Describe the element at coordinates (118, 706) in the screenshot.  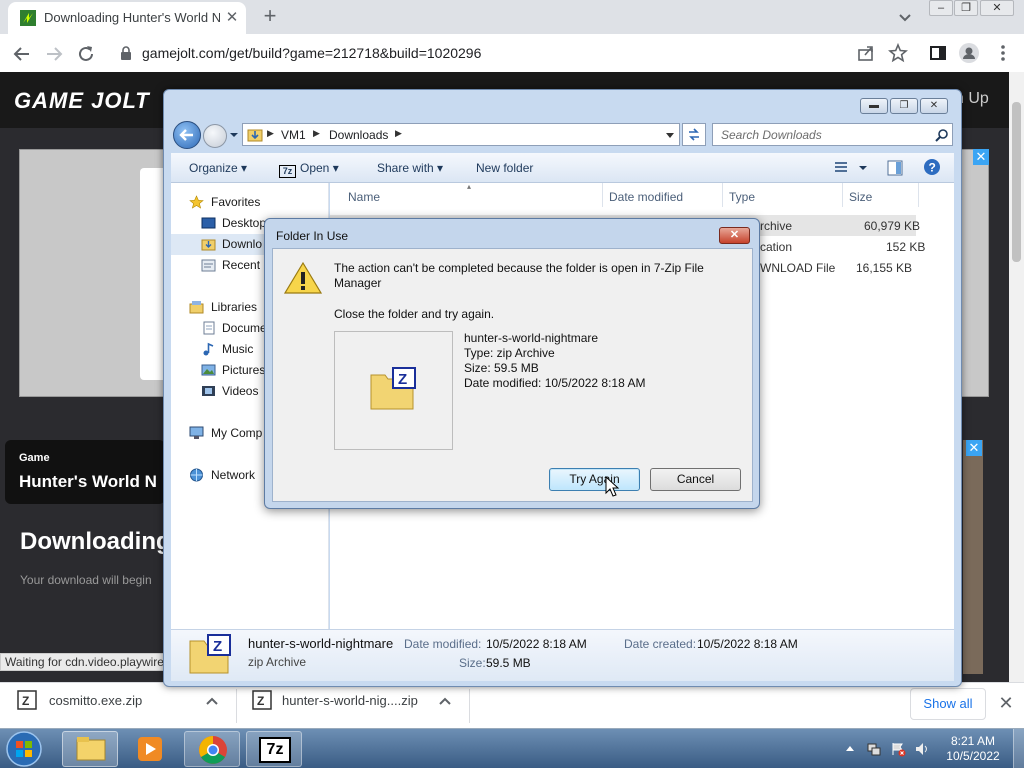
I see `download-item: Z cosmitto.exe.zip` at that location.